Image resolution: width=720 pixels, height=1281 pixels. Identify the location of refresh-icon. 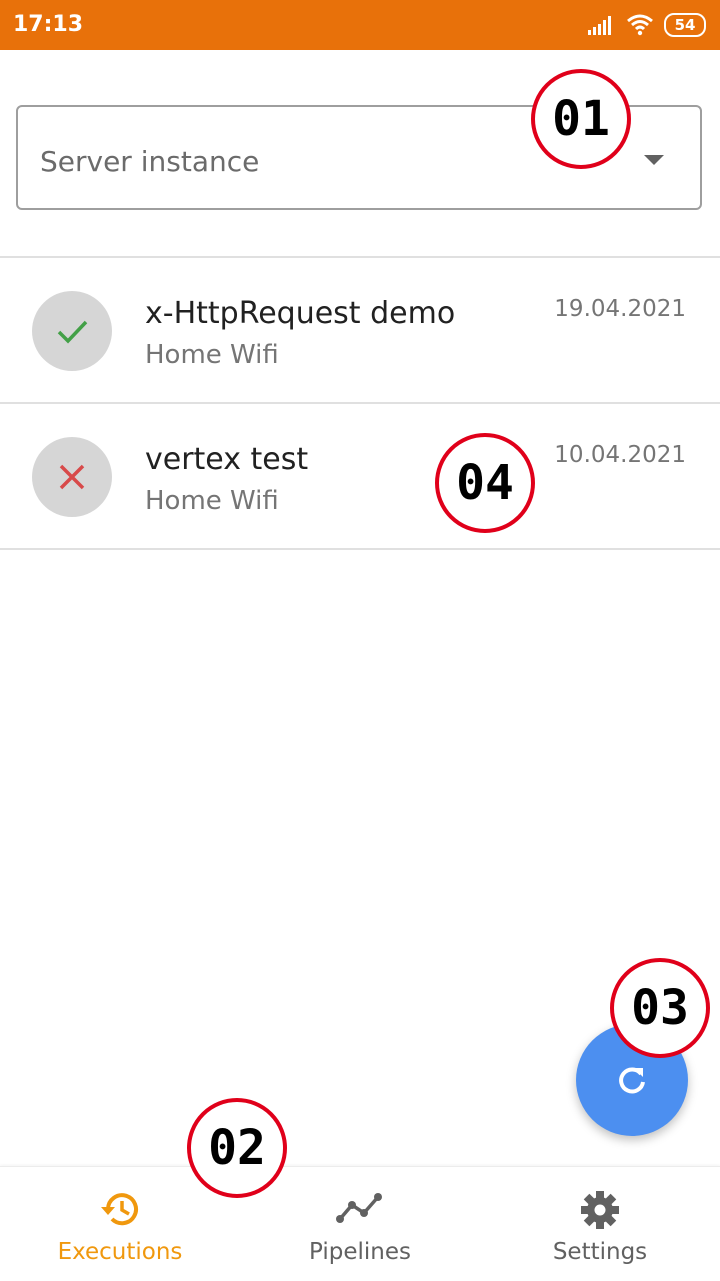
(632, 1080).